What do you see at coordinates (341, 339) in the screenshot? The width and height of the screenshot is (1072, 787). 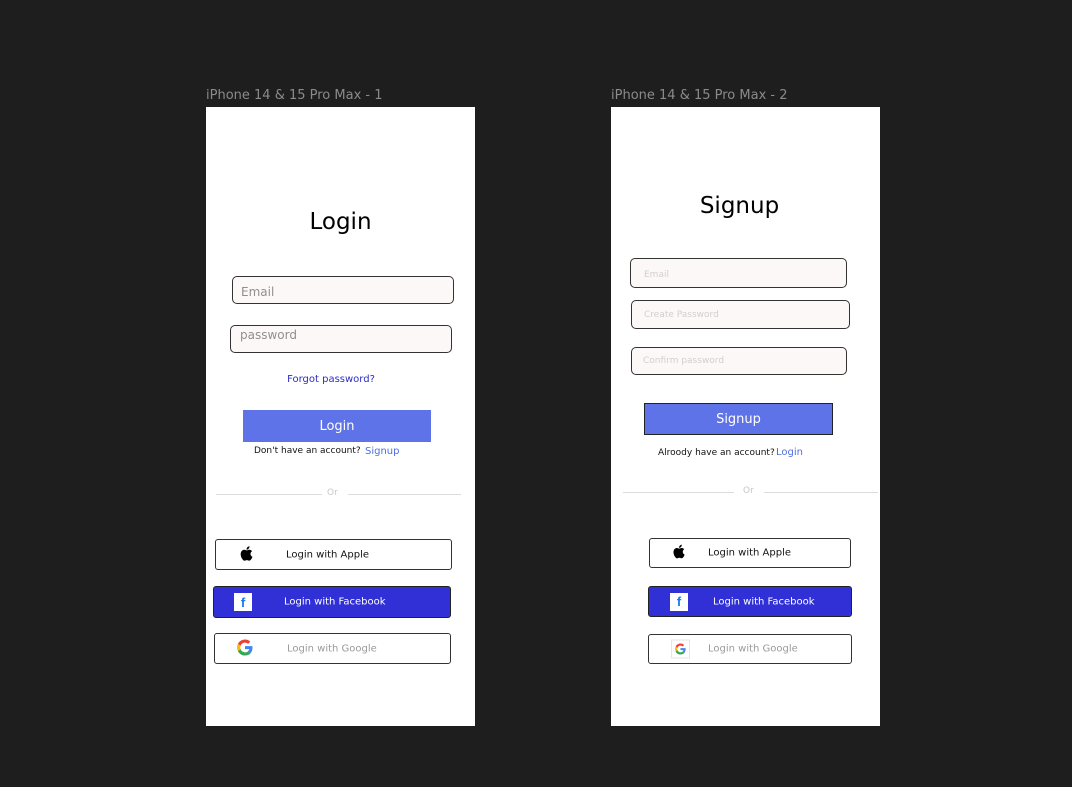 I see `password-field: password` at bounding box center [341, 339].